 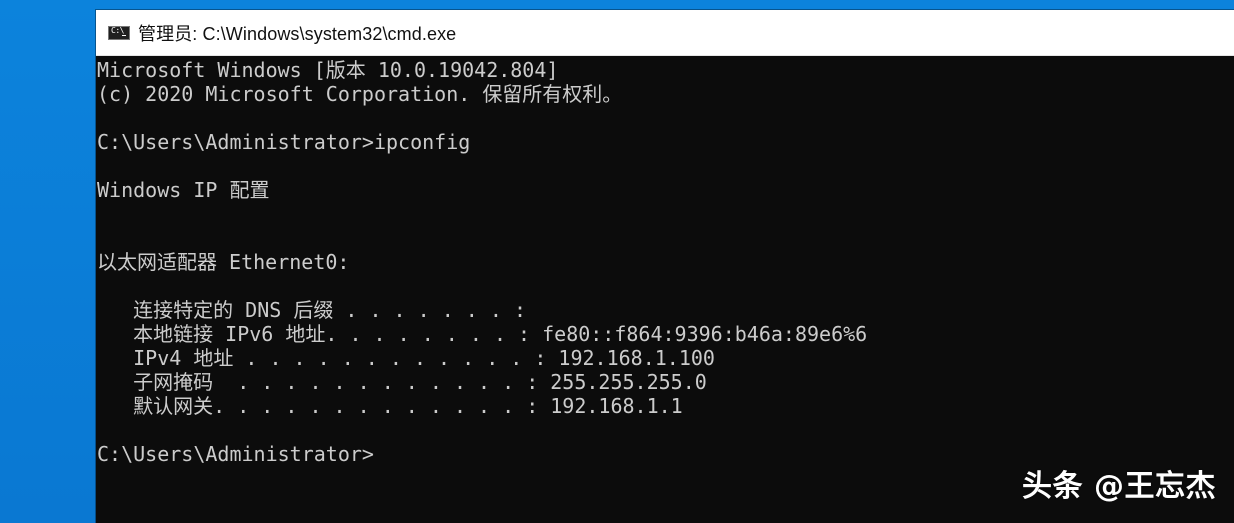 What do you see at coordinates (119, 32) in the screenshot?
I see `cmd-icon` at bounding box center [119, 32].